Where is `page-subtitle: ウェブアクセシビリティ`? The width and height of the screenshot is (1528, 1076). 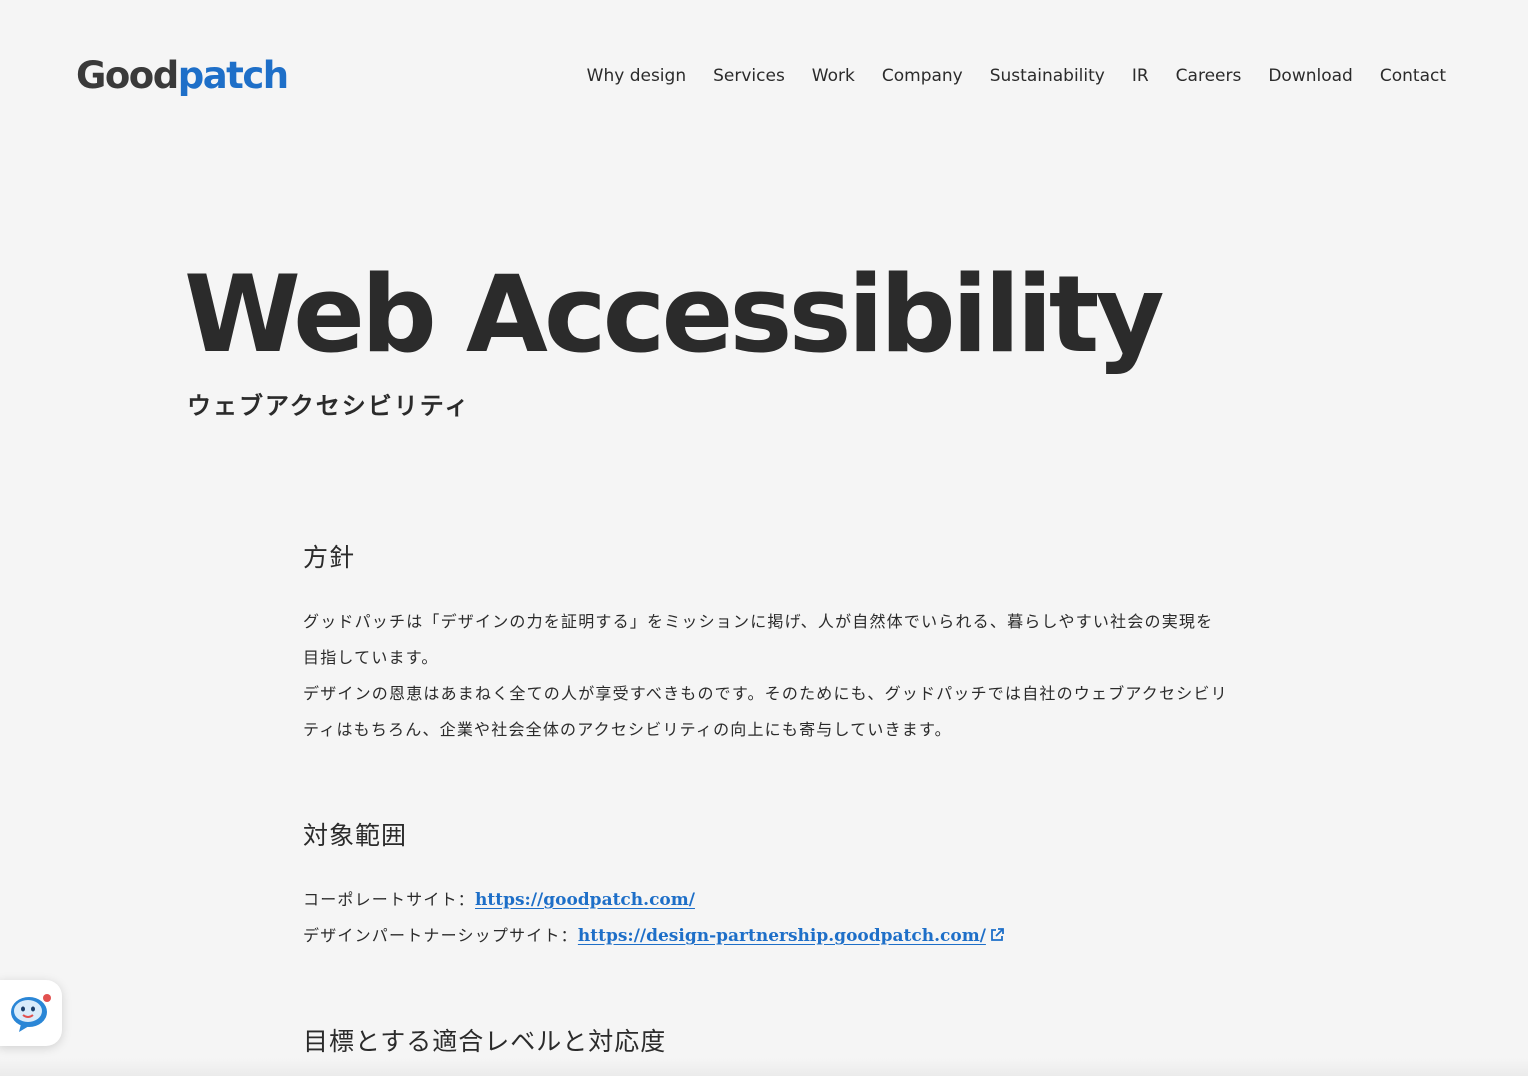
page-subtitle: ウェブアクセシビリティ is located at coordinates (329, 406).